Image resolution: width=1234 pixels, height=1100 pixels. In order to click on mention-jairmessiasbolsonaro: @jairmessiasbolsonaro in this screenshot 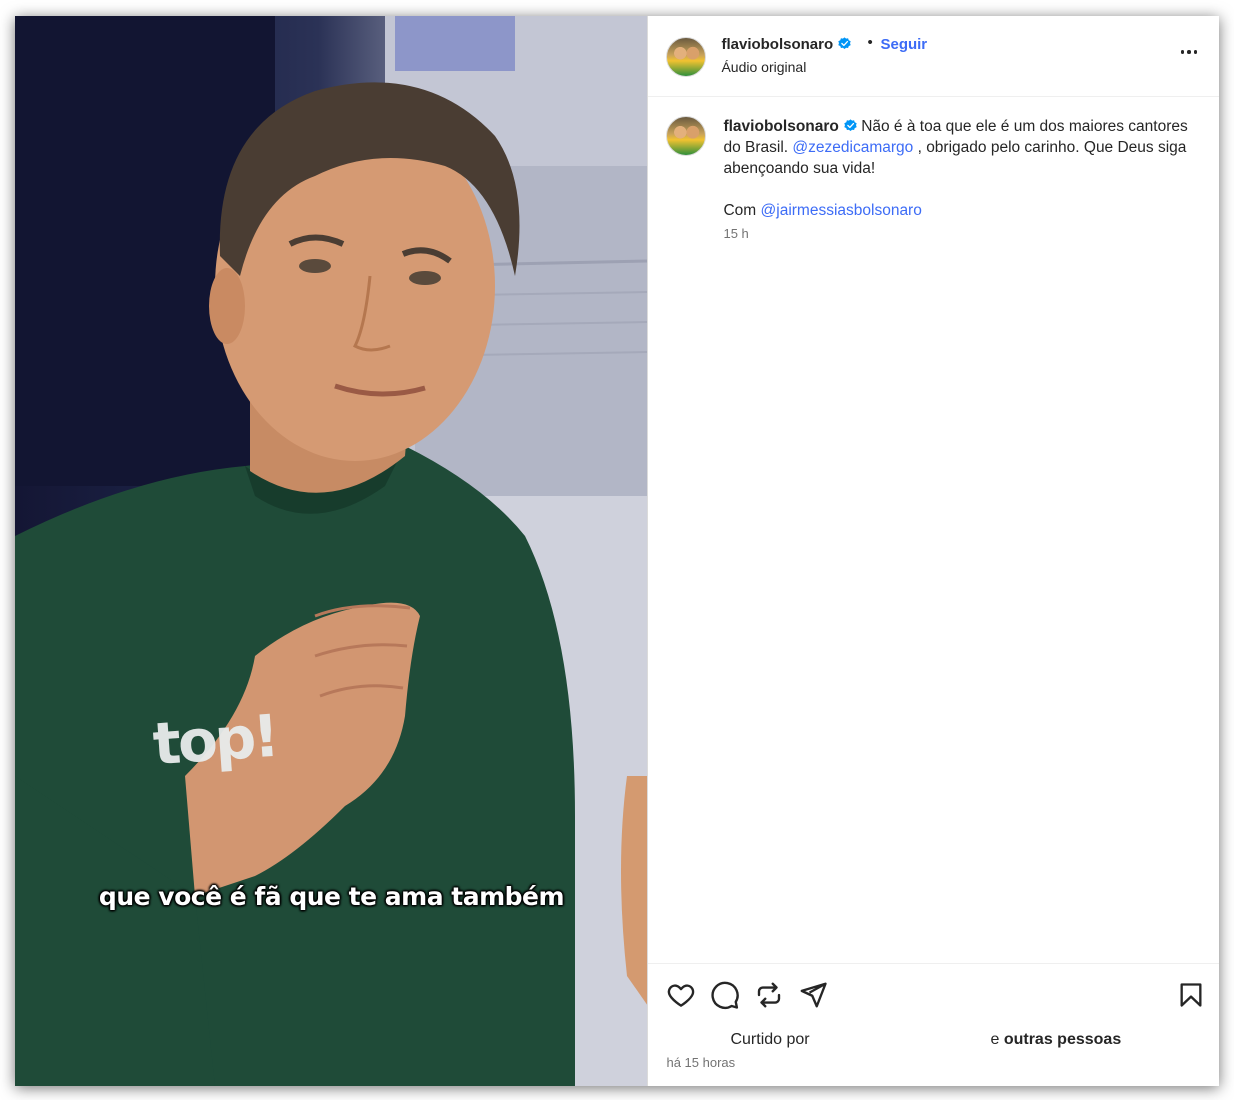, I will do `click(841, 210)`.